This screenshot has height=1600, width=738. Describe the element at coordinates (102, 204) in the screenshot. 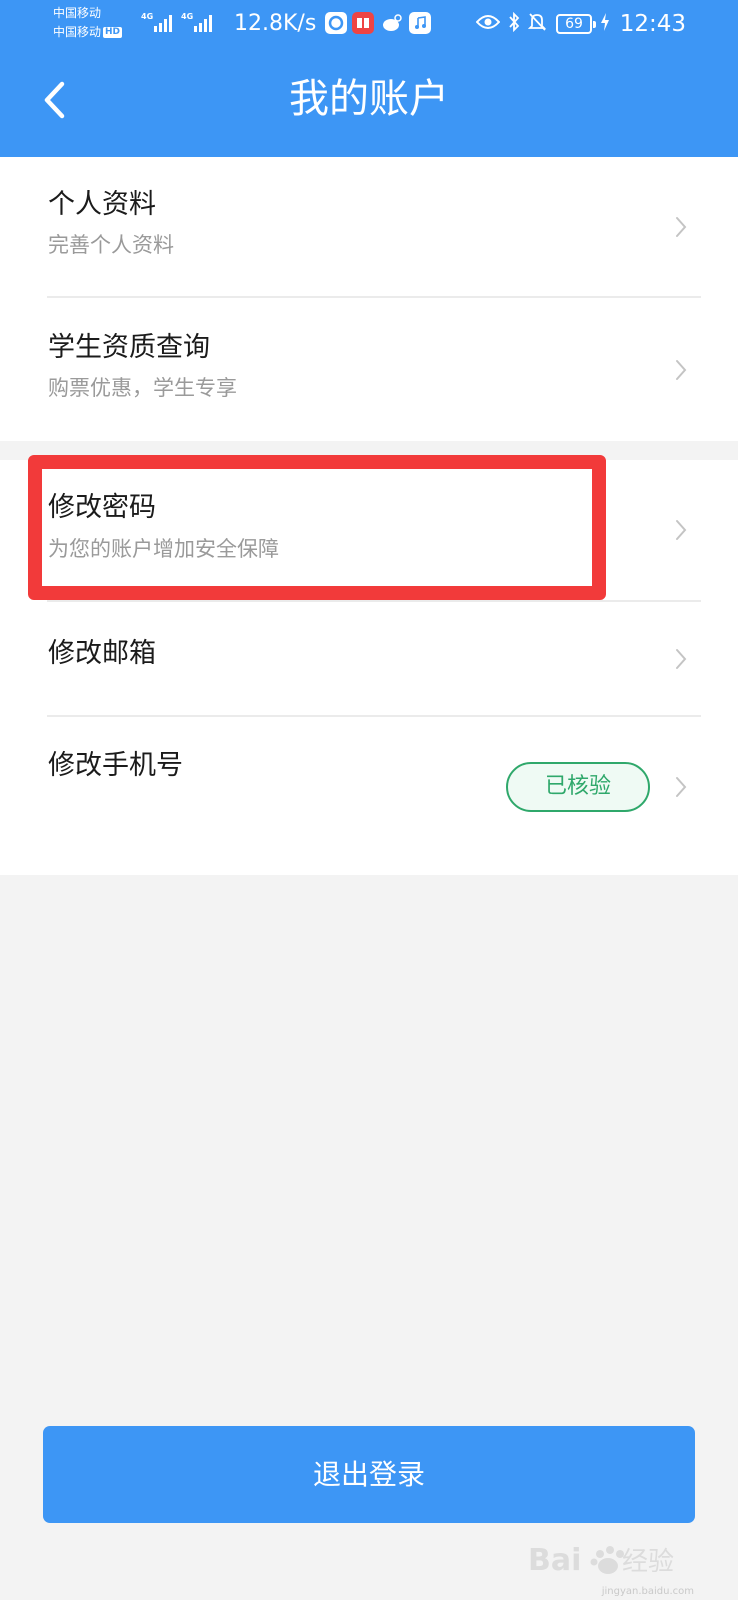

I see `menu-item-title: 个人资料` at that location.